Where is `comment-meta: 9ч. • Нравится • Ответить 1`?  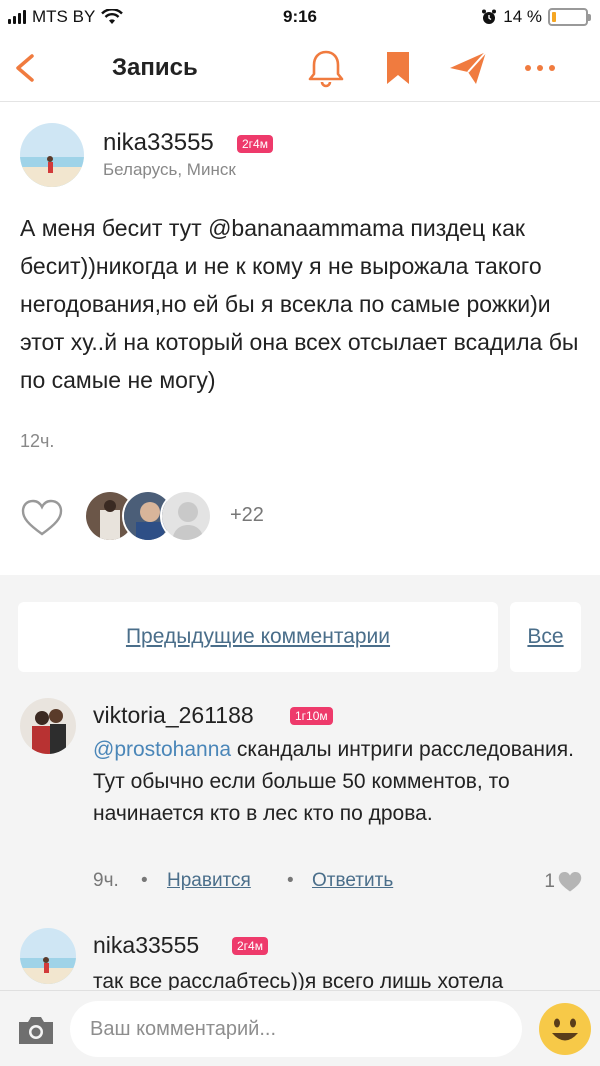 comment-meta: 9ч. • Нравится • Ответить 1 is located at coordinates (338, 883).